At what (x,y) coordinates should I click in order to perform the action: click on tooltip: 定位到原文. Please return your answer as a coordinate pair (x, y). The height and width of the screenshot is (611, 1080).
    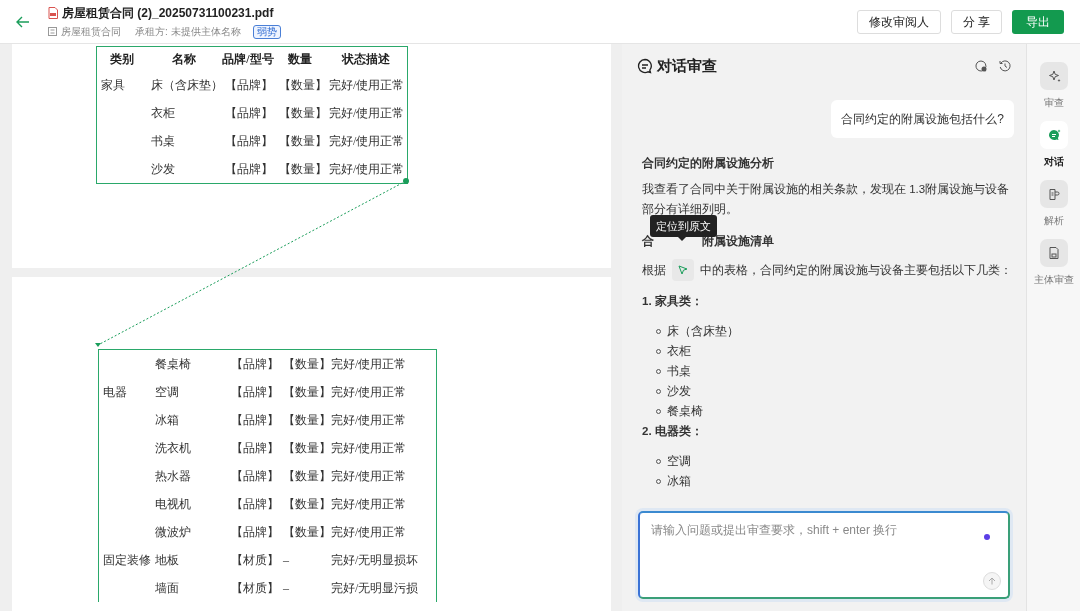
    Looking at the image, I should click on (683, 226).